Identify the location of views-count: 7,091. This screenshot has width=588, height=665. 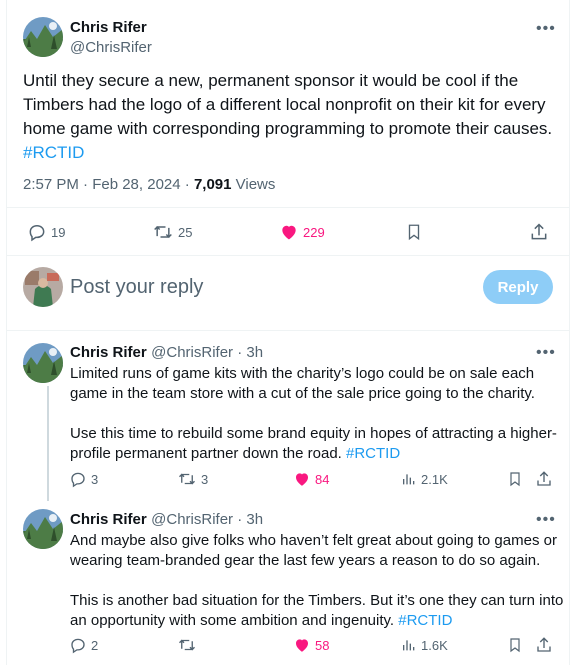
(212, 184).